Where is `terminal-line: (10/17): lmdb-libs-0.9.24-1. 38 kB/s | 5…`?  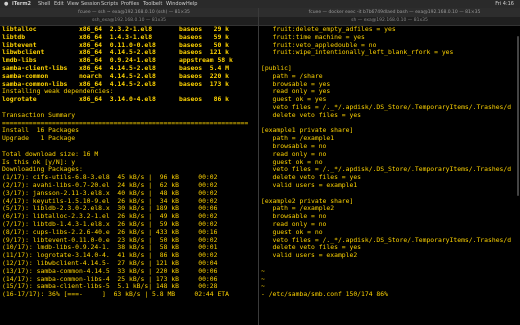 terminal-line: (10/17): lmdb-libs-0.9.24-1. 38 kB/s | 5… is located at coordinates (110, 248).